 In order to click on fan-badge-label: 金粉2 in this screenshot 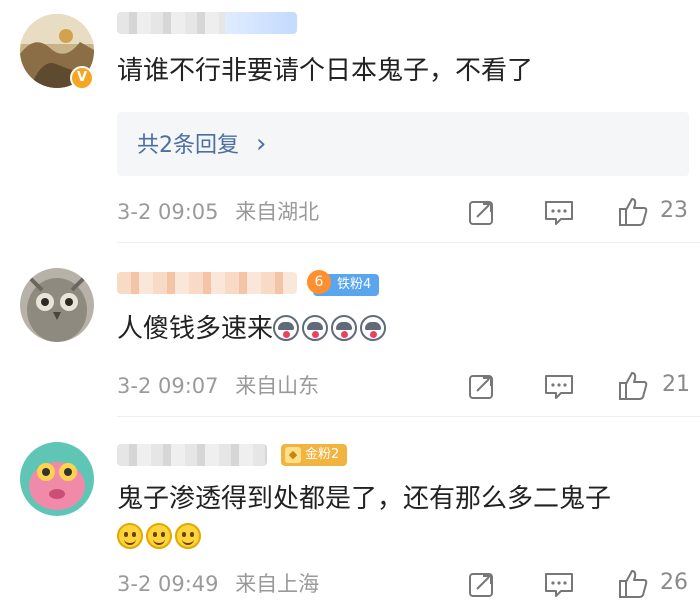, I will do `click(322, 454)`.